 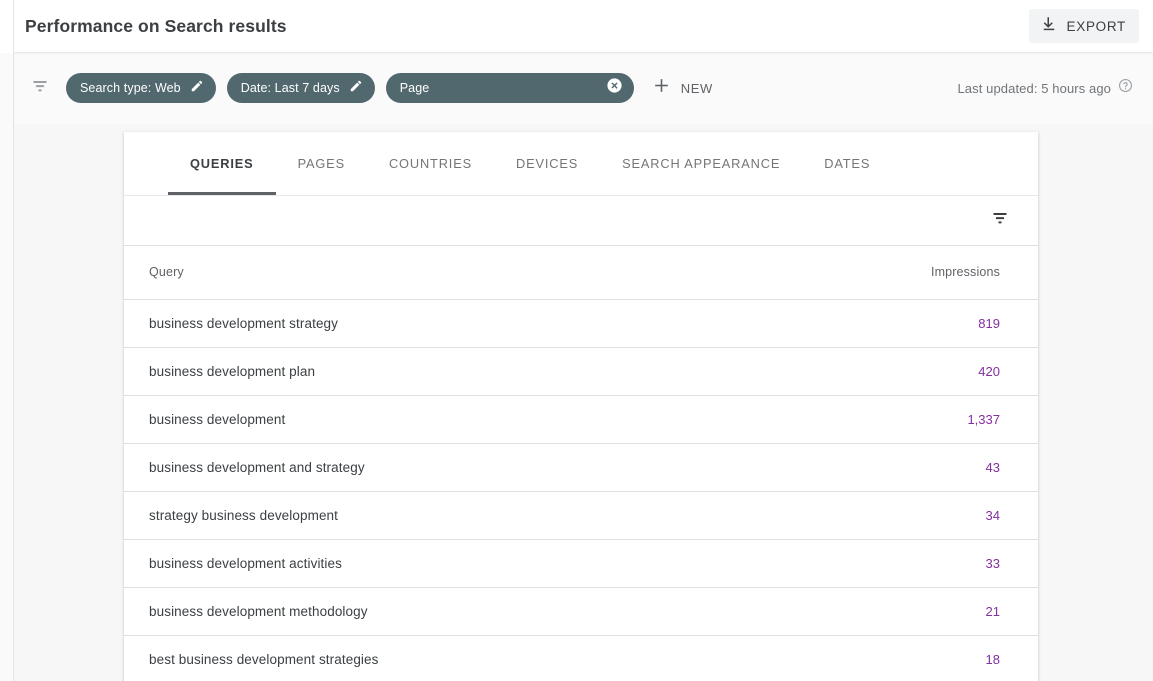 I want to click on tab-devices-label: DEVICES, so click(x=547, y=163).